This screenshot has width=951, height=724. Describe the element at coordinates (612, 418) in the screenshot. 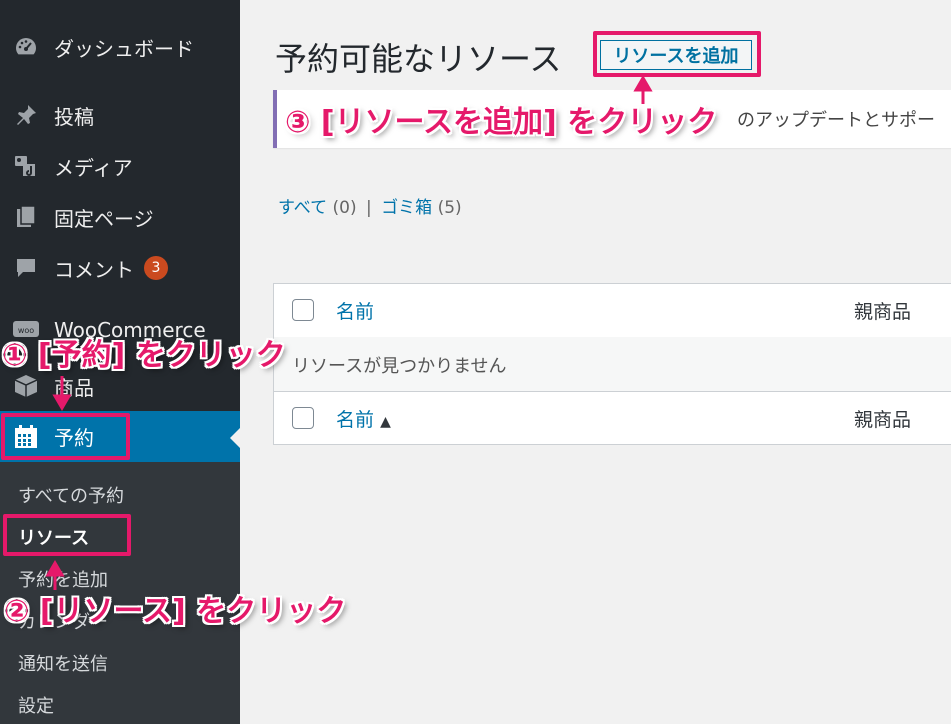

I see `table-footer-row: 名前 ▲ 親商品` at that location.